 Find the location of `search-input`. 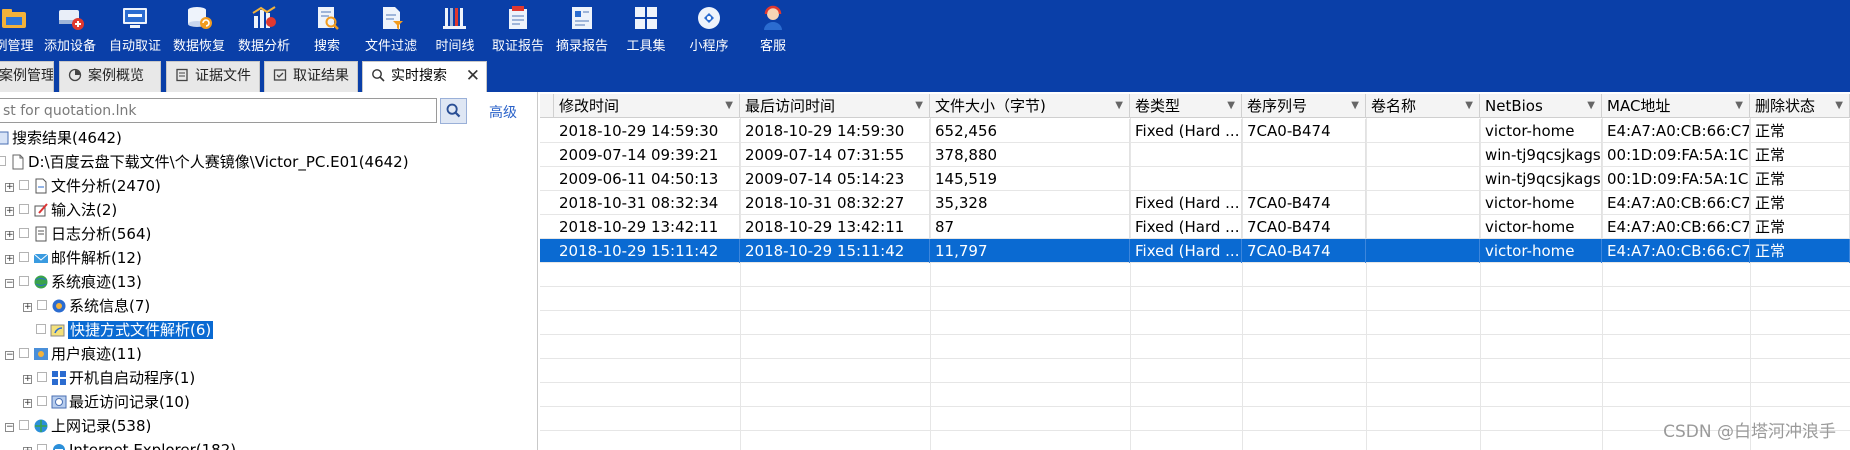

search-input is located at coordinates (218, 110).